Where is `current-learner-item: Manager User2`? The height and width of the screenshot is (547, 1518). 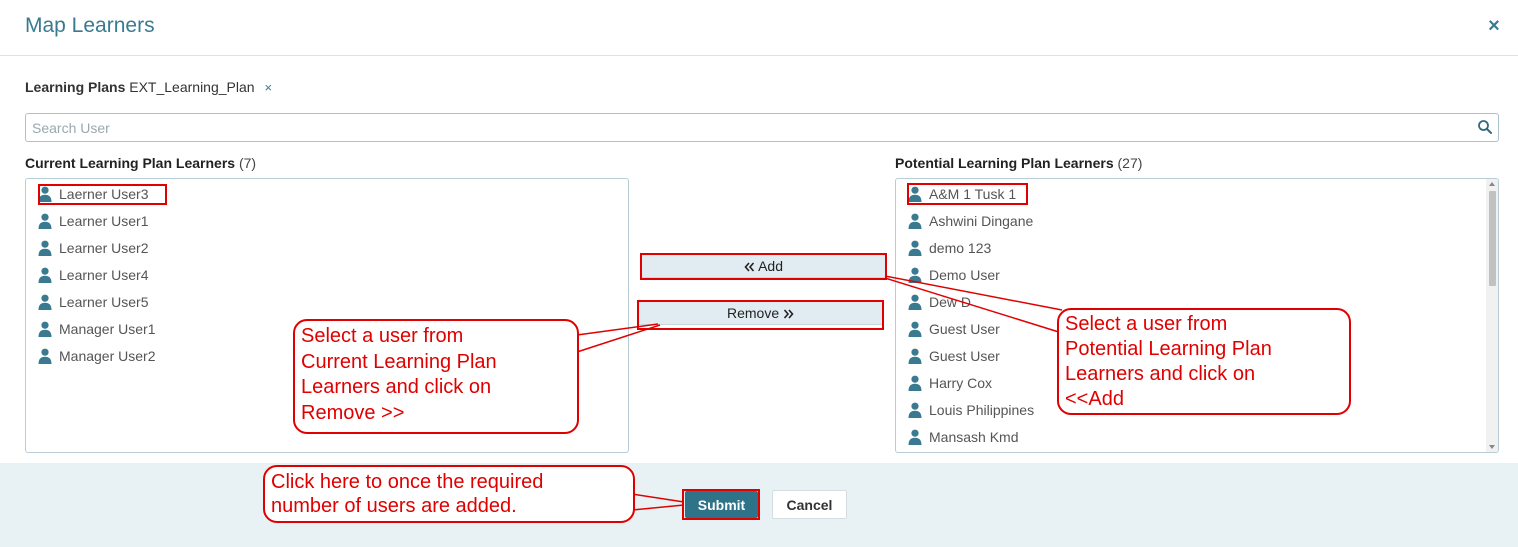
current-learner-item: Manager User2 is located at coordinates (97, 356).